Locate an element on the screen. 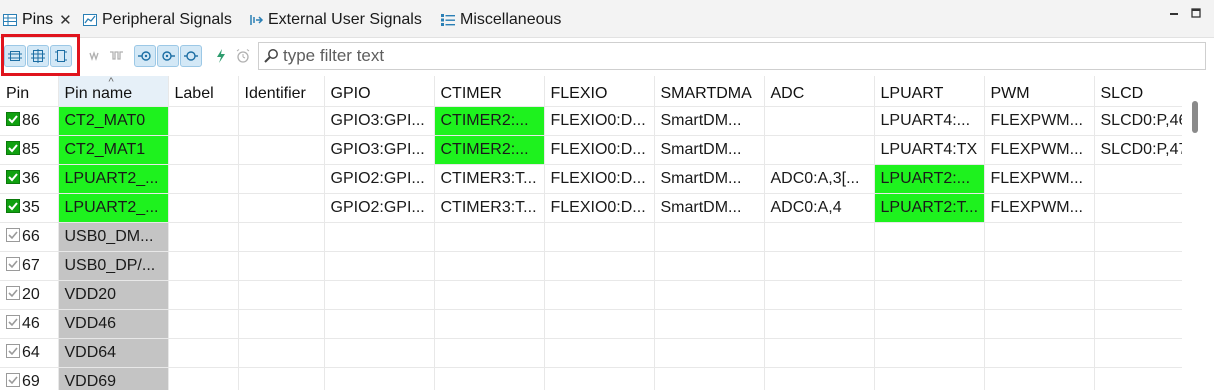 Image resolution: width=1214 pixels, height=390 pixels. column-header-pwm: PWM is located at coordinates (1039, 91).